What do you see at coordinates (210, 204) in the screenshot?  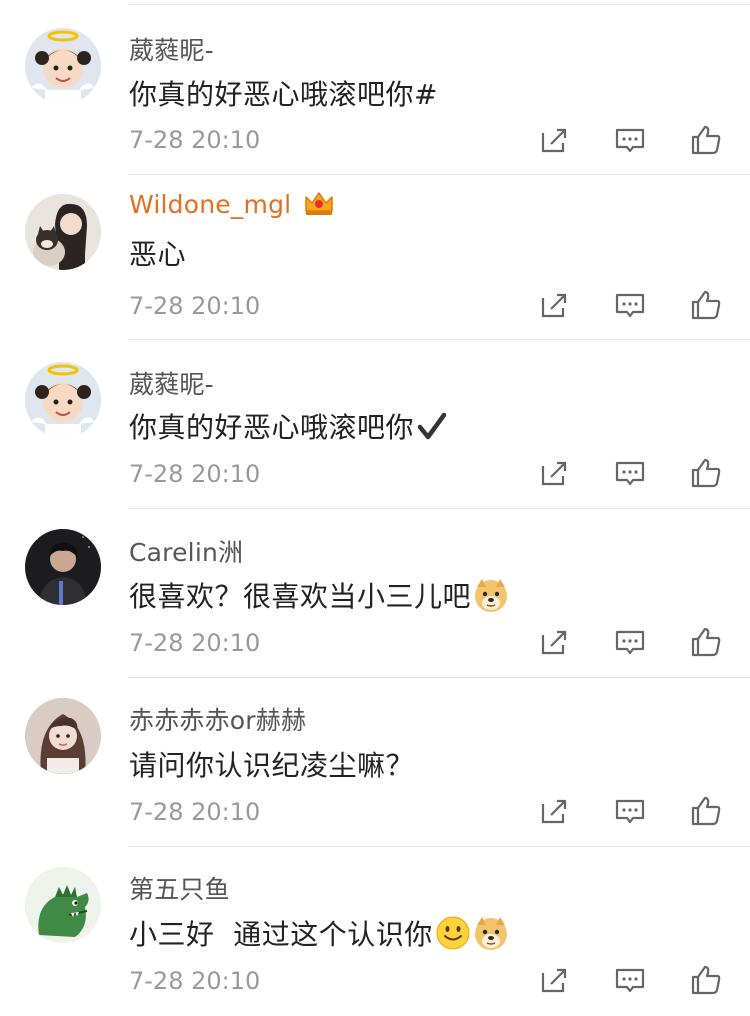 I see `username-text: Wildone_mgl` at bounding box center [210, 204].